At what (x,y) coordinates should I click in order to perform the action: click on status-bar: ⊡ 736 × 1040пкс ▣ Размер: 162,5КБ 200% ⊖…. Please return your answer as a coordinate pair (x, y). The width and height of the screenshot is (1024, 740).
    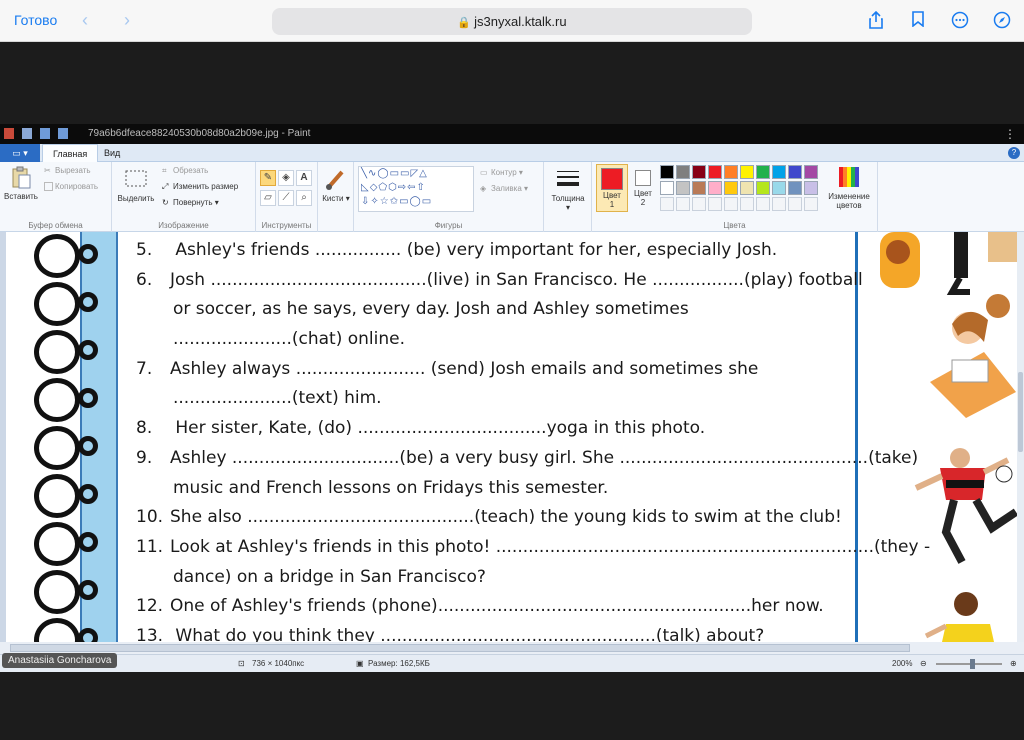
    Looking at the image, I should click on (512, 663).